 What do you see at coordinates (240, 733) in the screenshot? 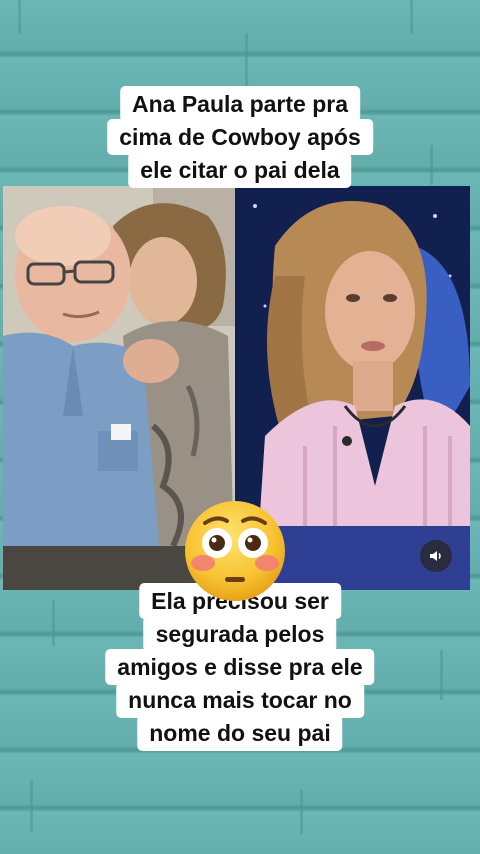
I see `caption-line: nome do seu pai` at bounding box center [240, 733].